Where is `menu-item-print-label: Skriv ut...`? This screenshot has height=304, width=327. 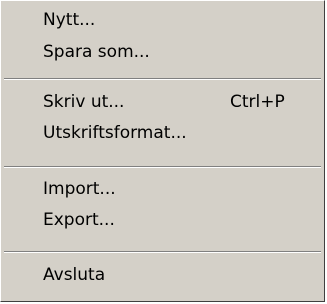
menu-item-print-label: Skriv ut... is located at coordinates (84, 102).